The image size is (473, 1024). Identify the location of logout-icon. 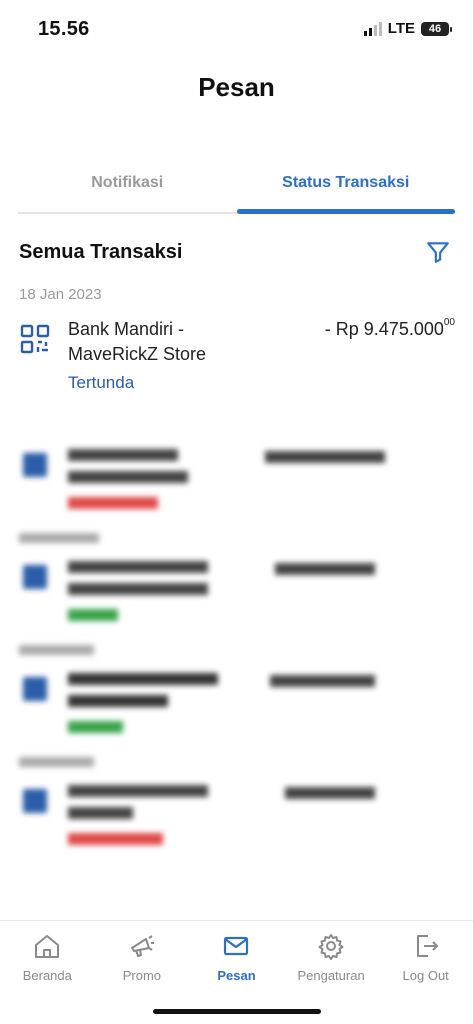
(427, 946).